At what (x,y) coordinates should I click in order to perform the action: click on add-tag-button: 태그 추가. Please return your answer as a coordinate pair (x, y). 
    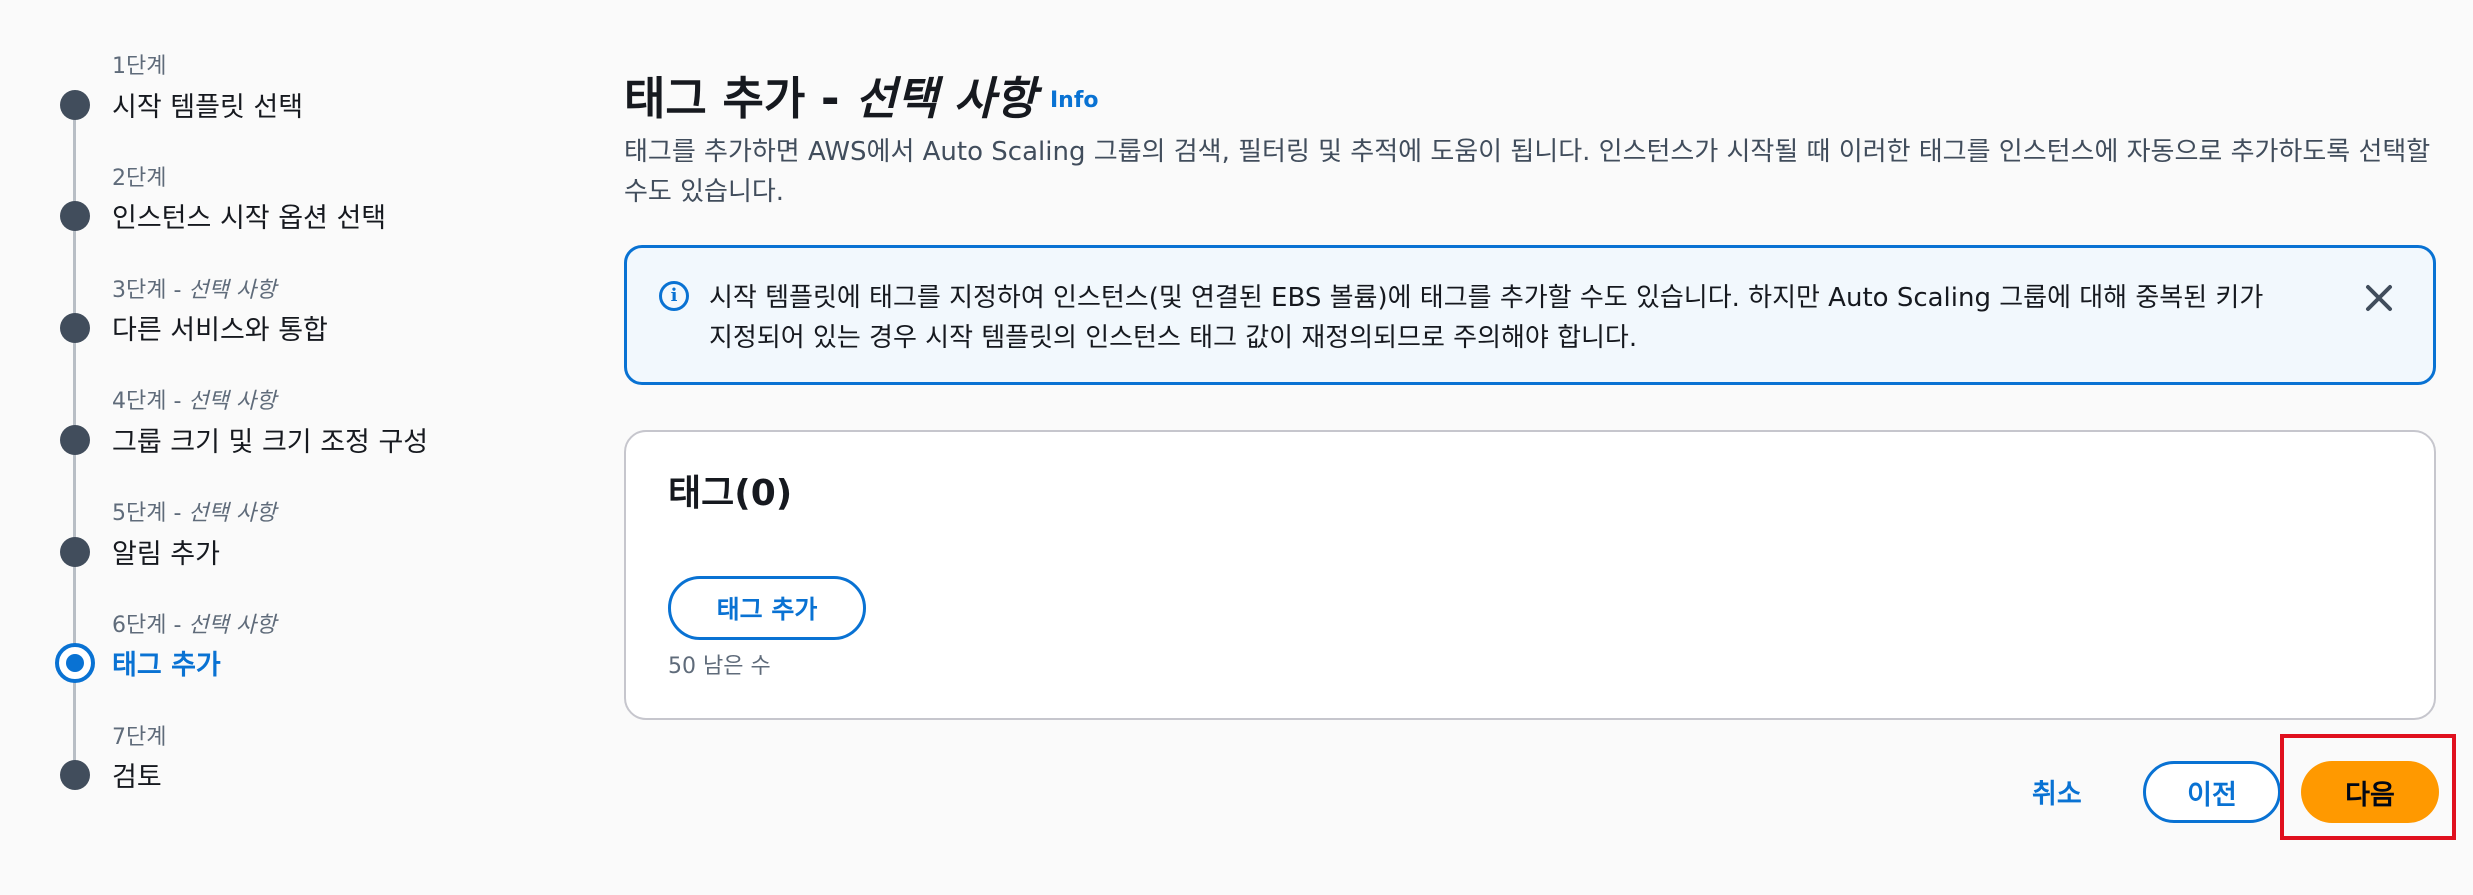
    Looking at the image, I should click on (767, 608).